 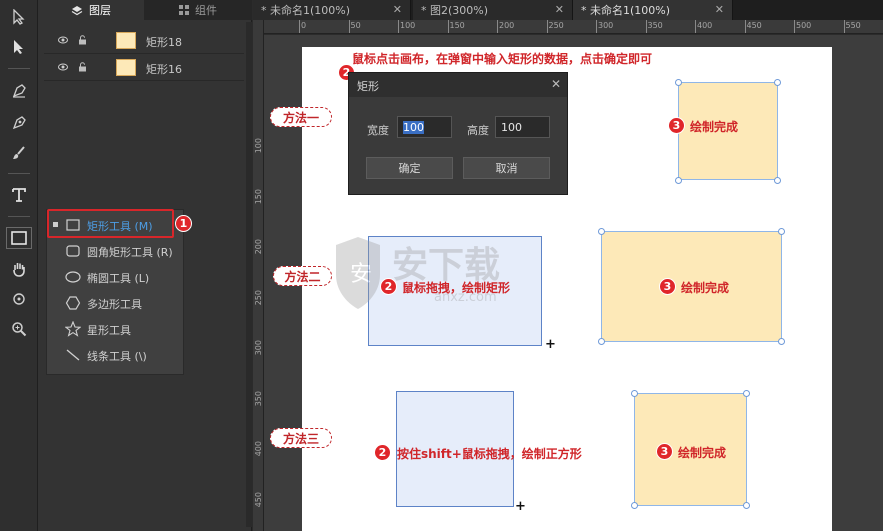 What do you see at coordinates (502, 59) in the screenshot?
I see `instruction-text: 鼠标点击画布，在弹窗中输入矩形的数据，点击确定即可` at bounding box center [502, 59].